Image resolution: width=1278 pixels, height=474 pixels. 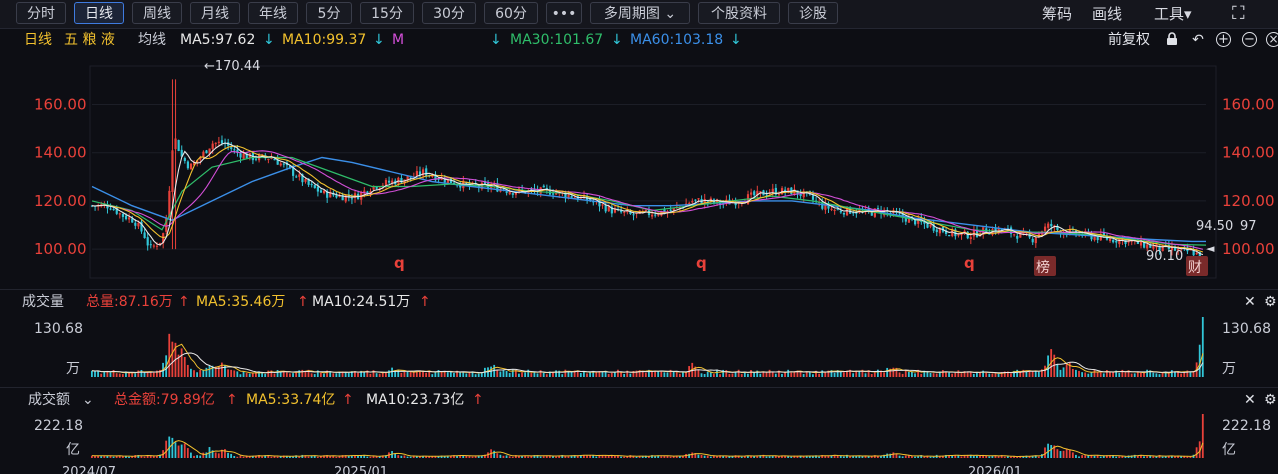 I want to click on y-tick-label-left: 100.00, so click(x=60, y=249).